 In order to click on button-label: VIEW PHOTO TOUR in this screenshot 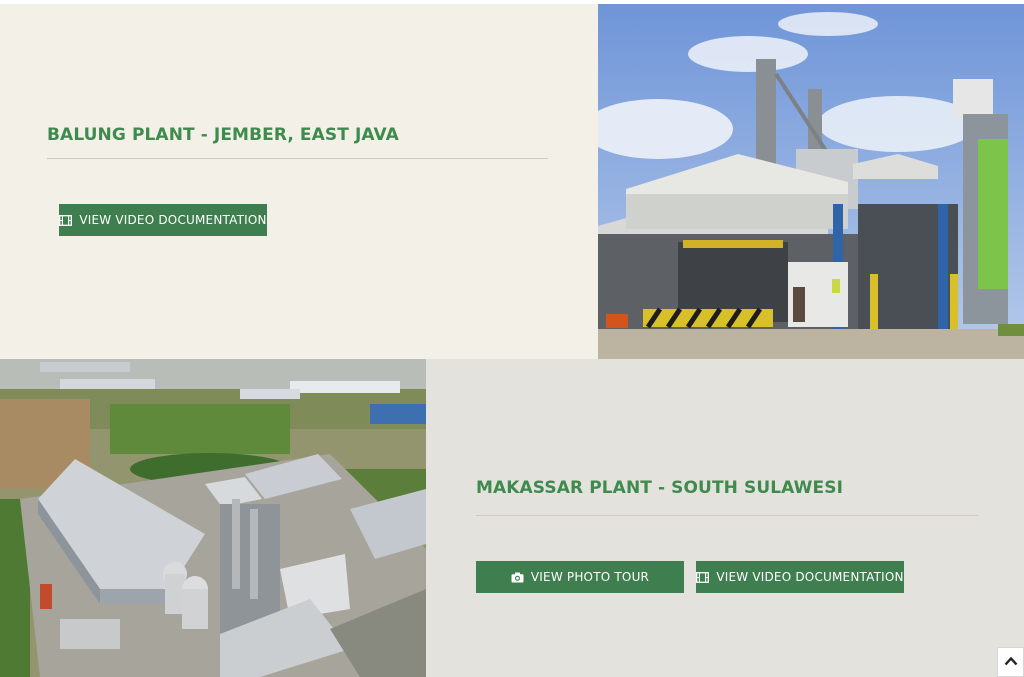, I will do `click(590, 577)`.